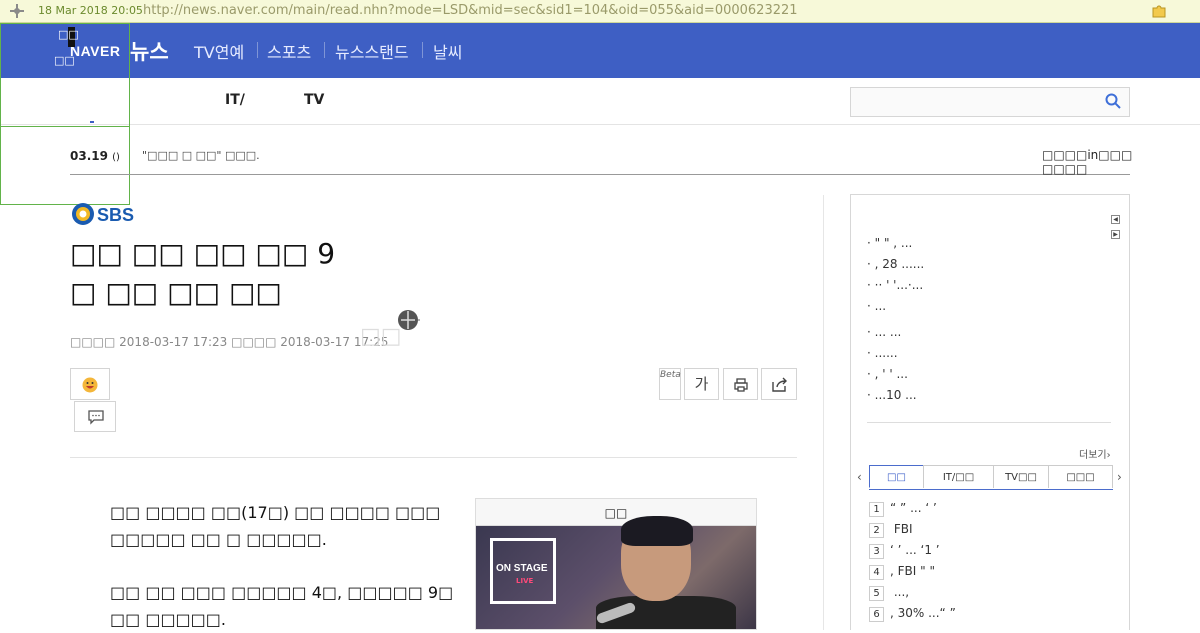  Describe the element at coordinates (201, 155) in the screenshot. I see `ticker-headline: "□□□ □ □□" □□□.` at that location.